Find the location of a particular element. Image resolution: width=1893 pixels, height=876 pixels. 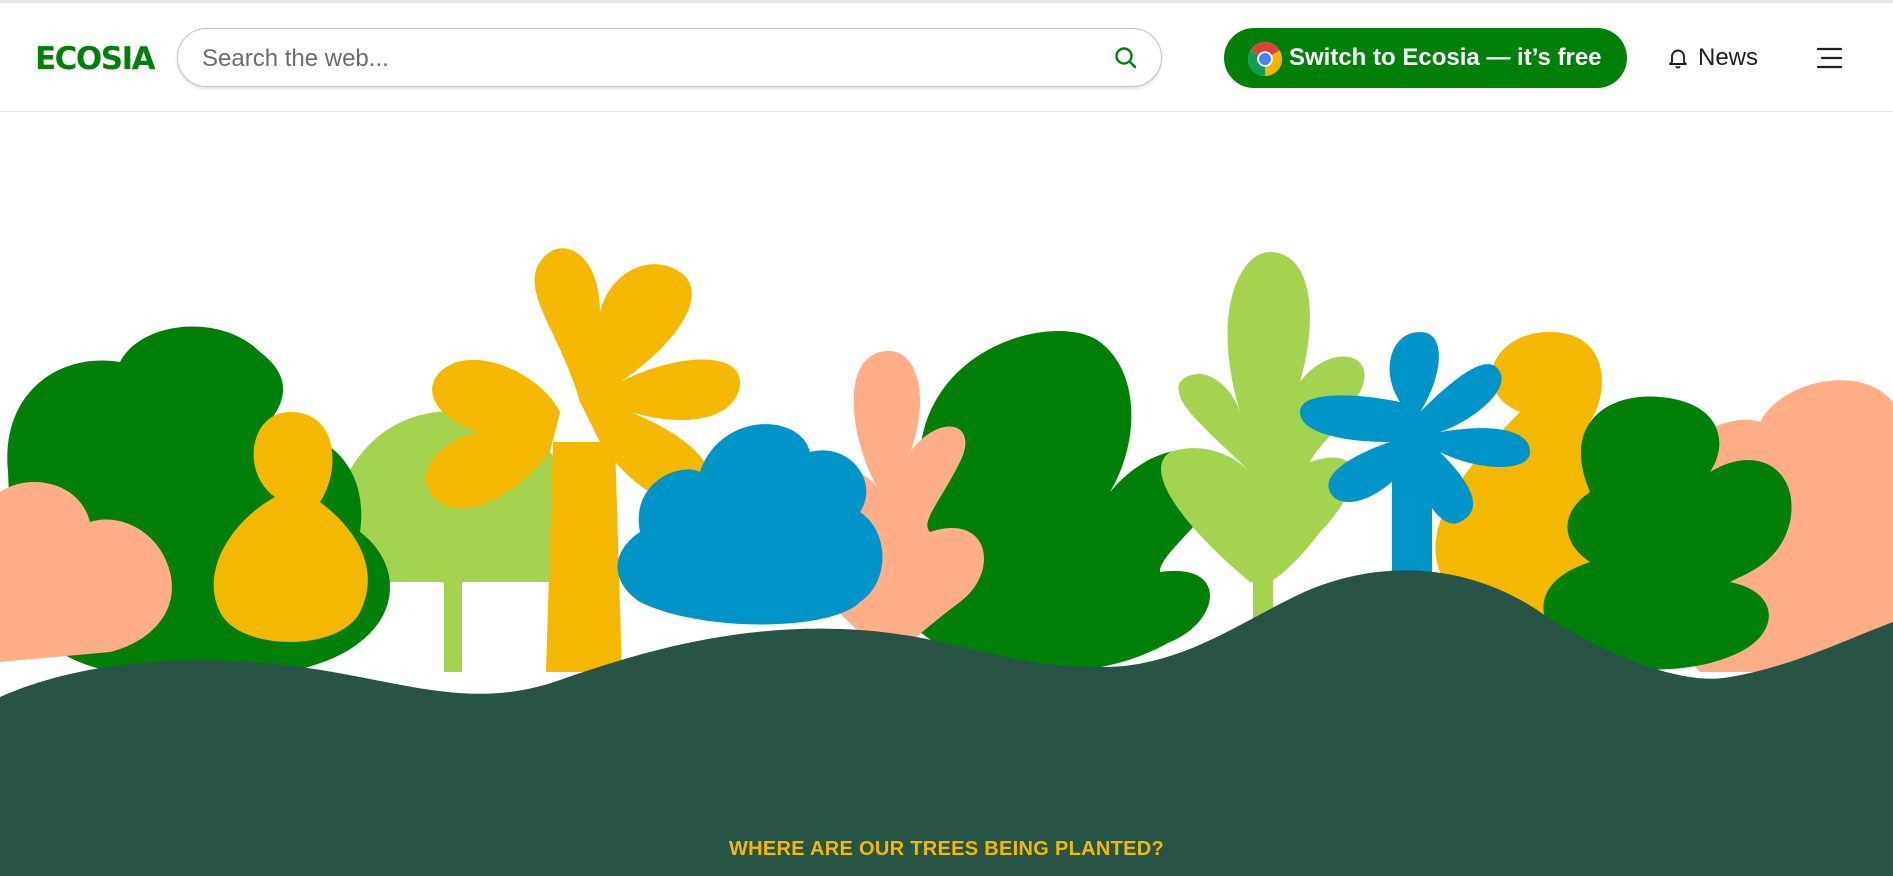

search-box is located at coordinates (669, 58).